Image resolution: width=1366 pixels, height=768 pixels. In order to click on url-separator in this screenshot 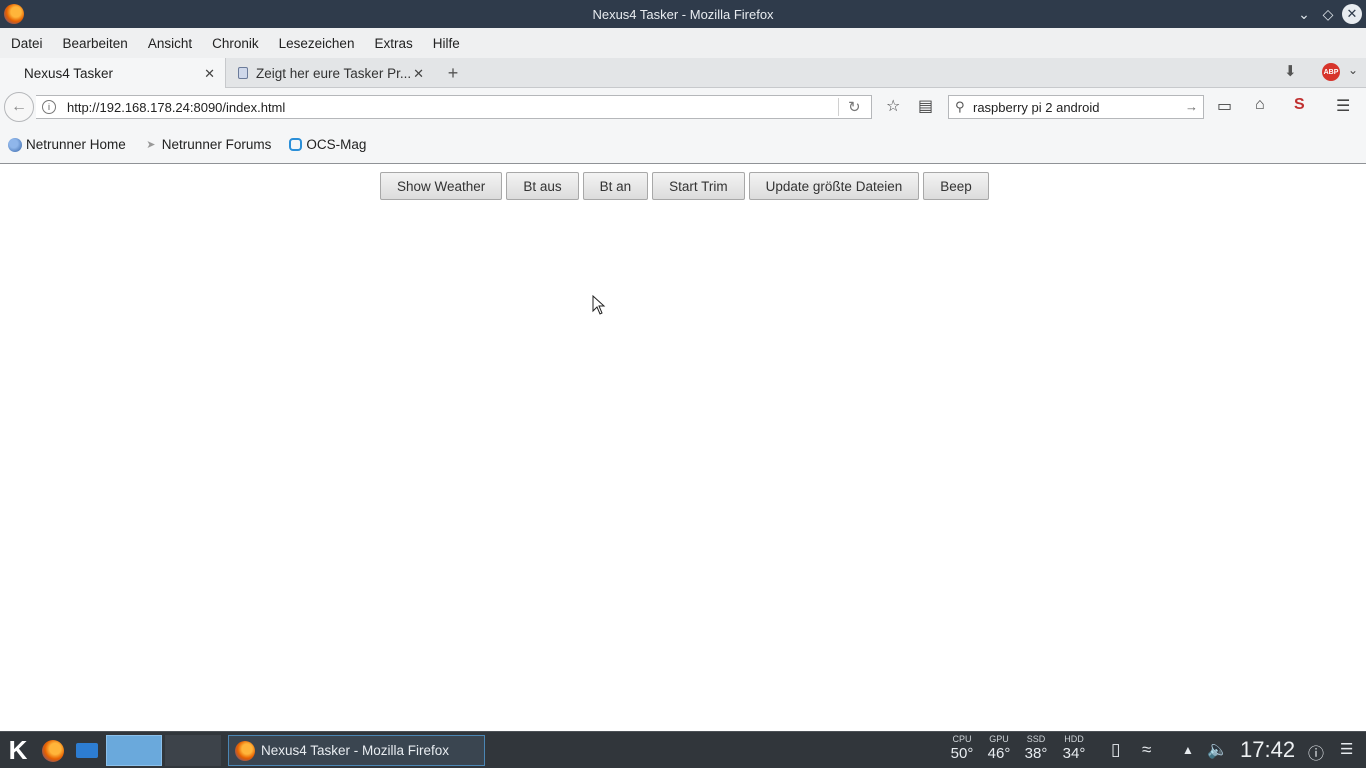, I will do `click(838, 107)`.